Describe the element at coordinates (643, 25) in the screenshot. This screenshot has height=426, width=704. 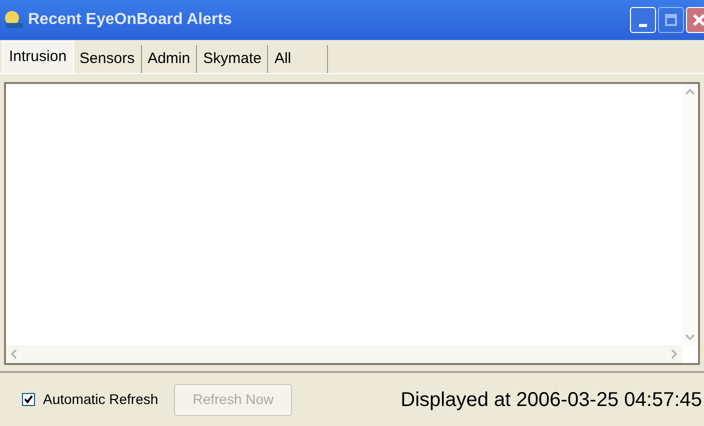
I see `minimize-icon` at that location.